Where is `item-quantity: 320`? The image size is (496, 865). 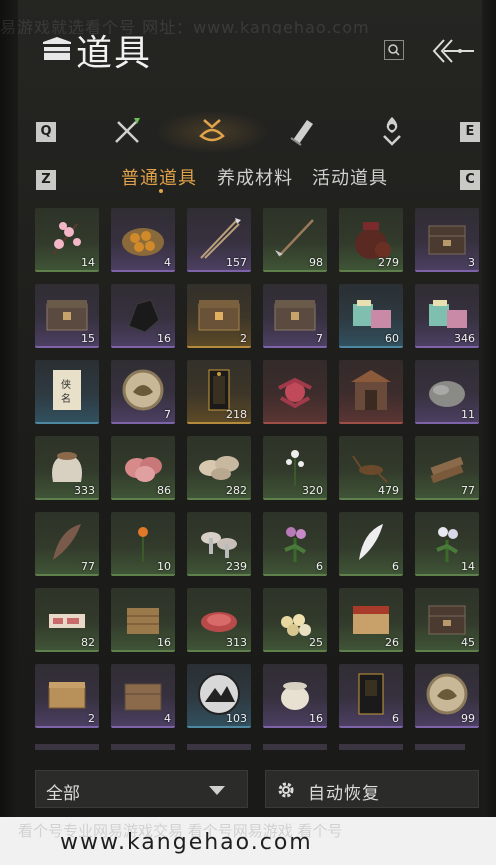
item-quantity: 320 is located at coordinates (312, 490).